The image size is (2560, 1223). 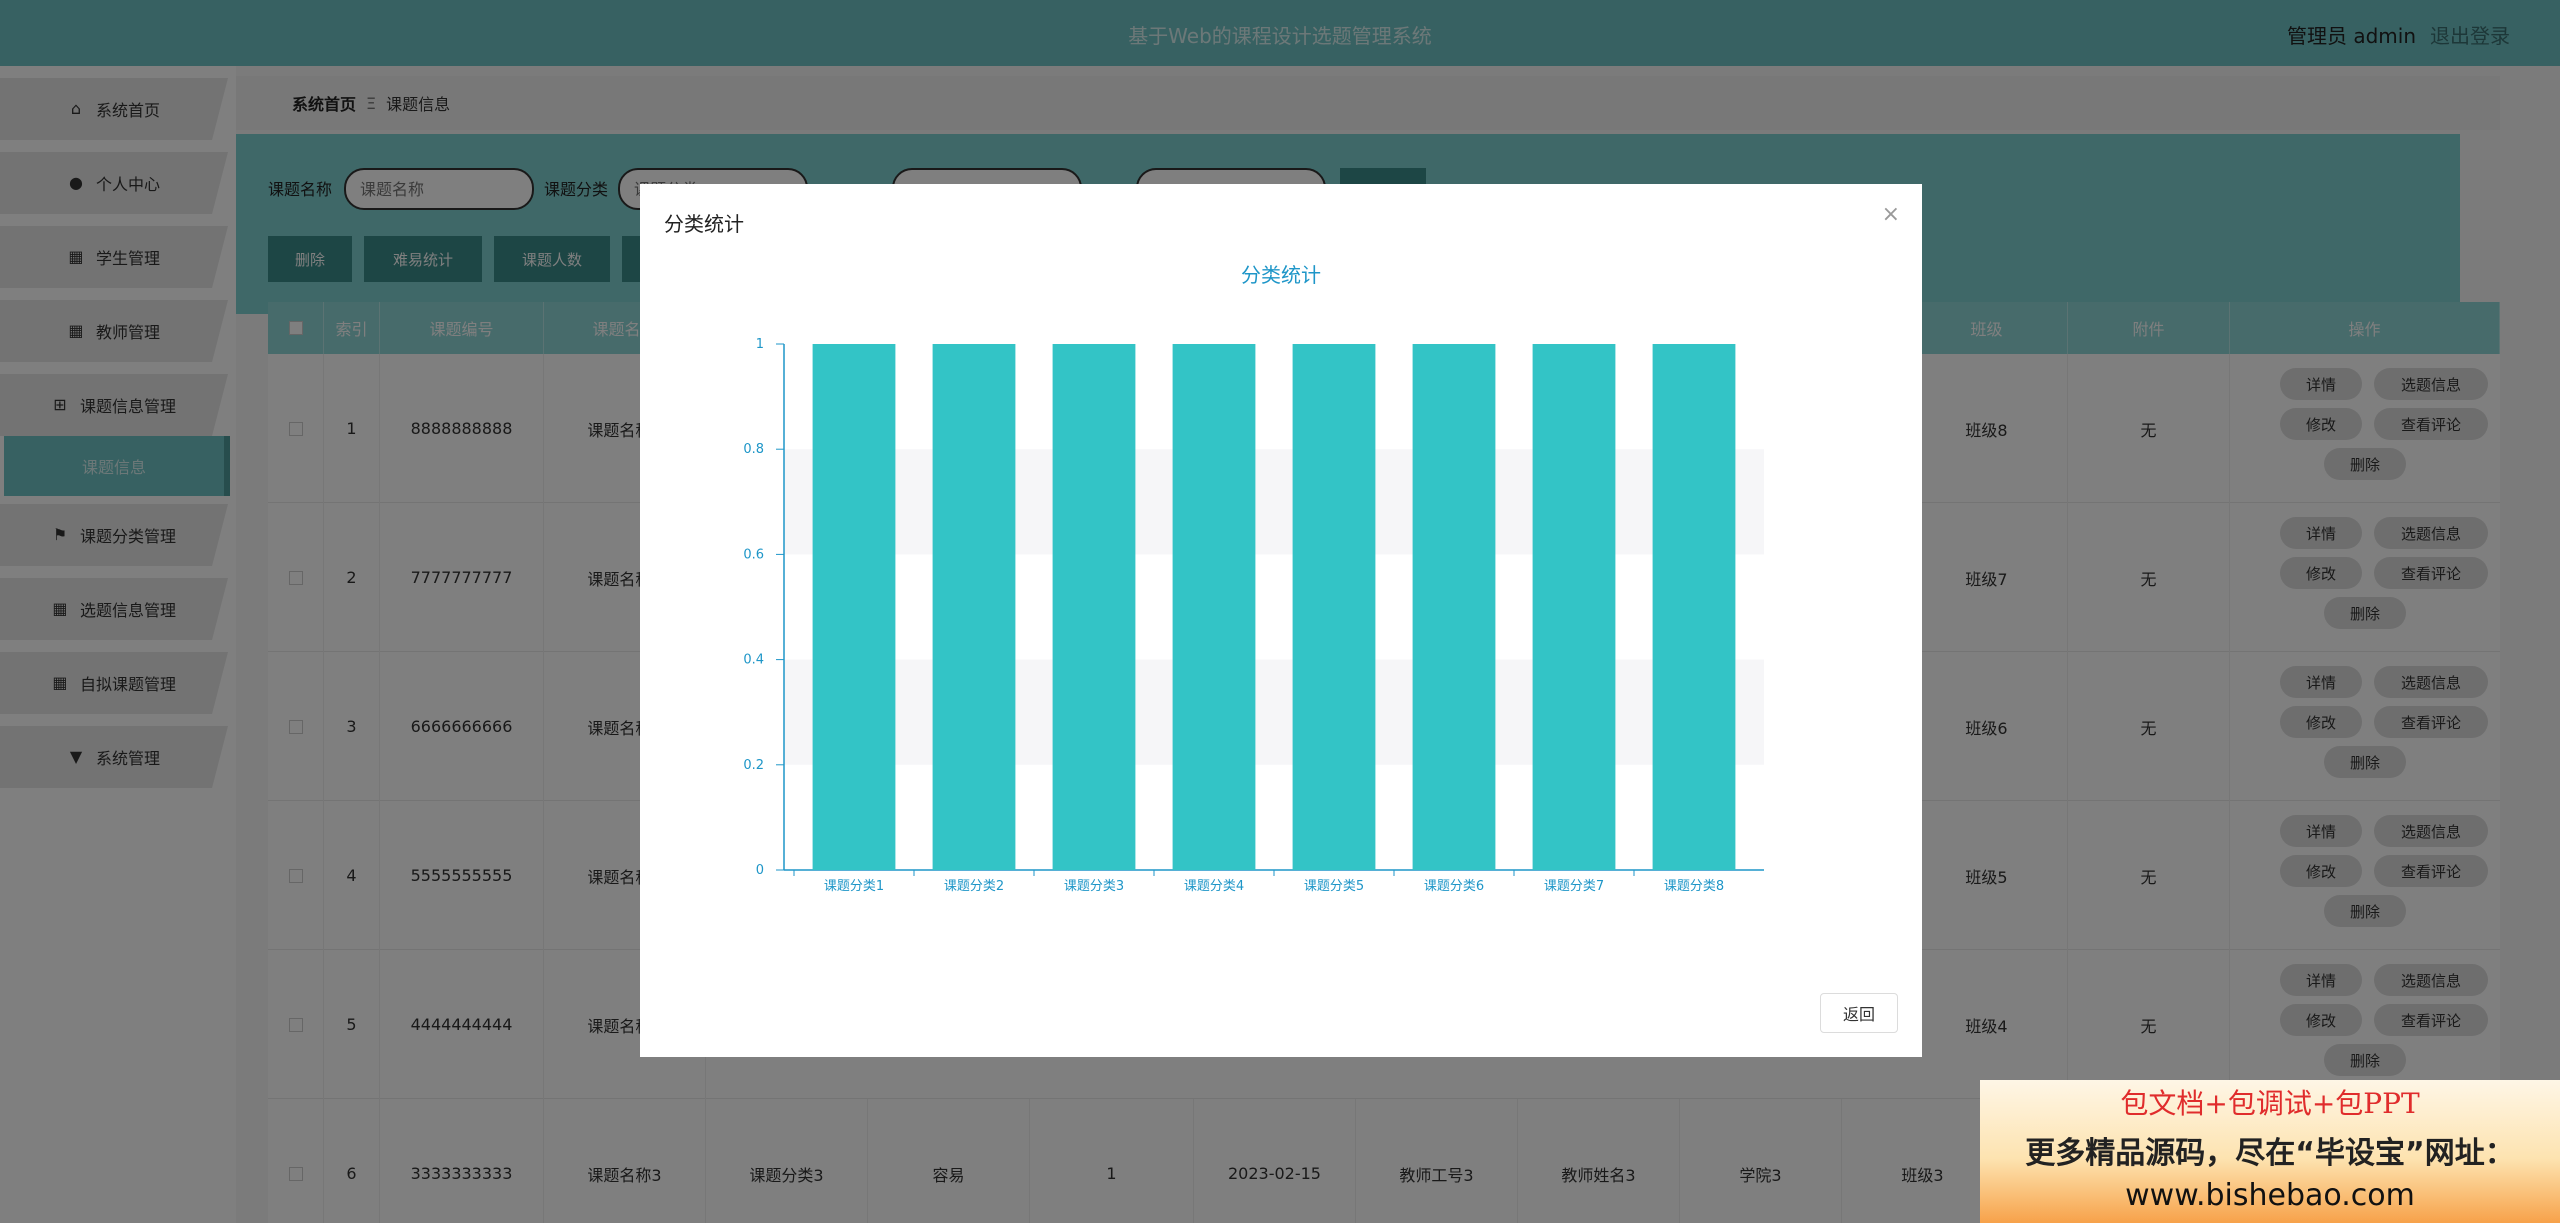 What do you see at coordinates (1694, 886) in the screenshot?
I see `x-tick-label: 课题分类8` at bounding box center [1694, 886].